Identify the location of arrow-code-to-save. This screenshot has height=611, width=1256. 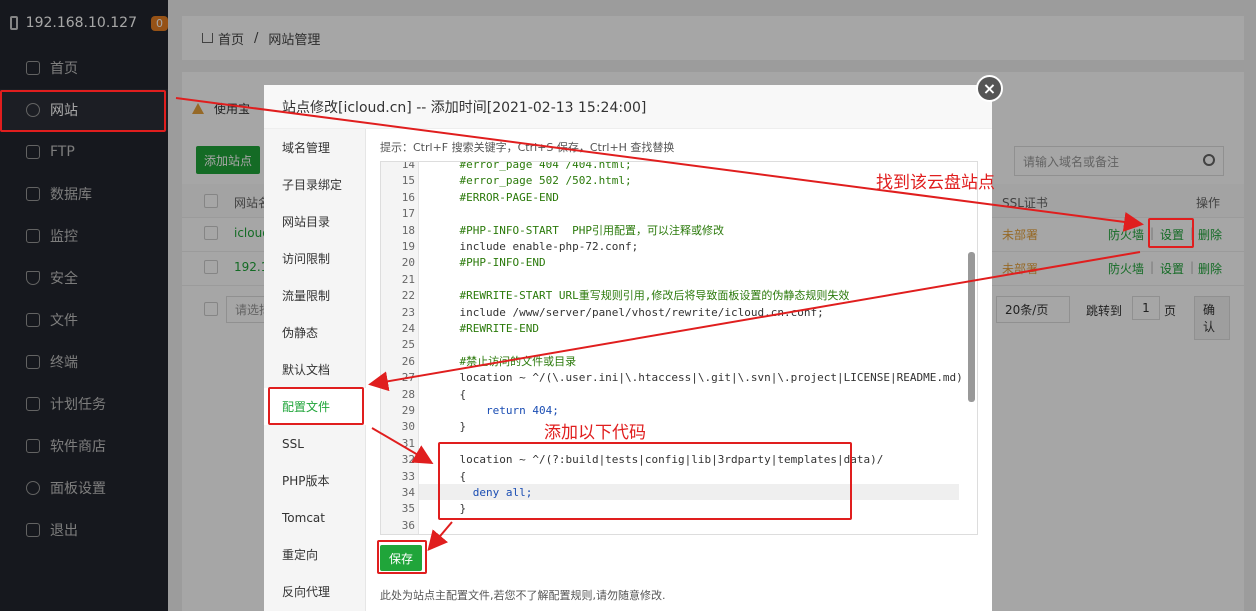
(440, 536).